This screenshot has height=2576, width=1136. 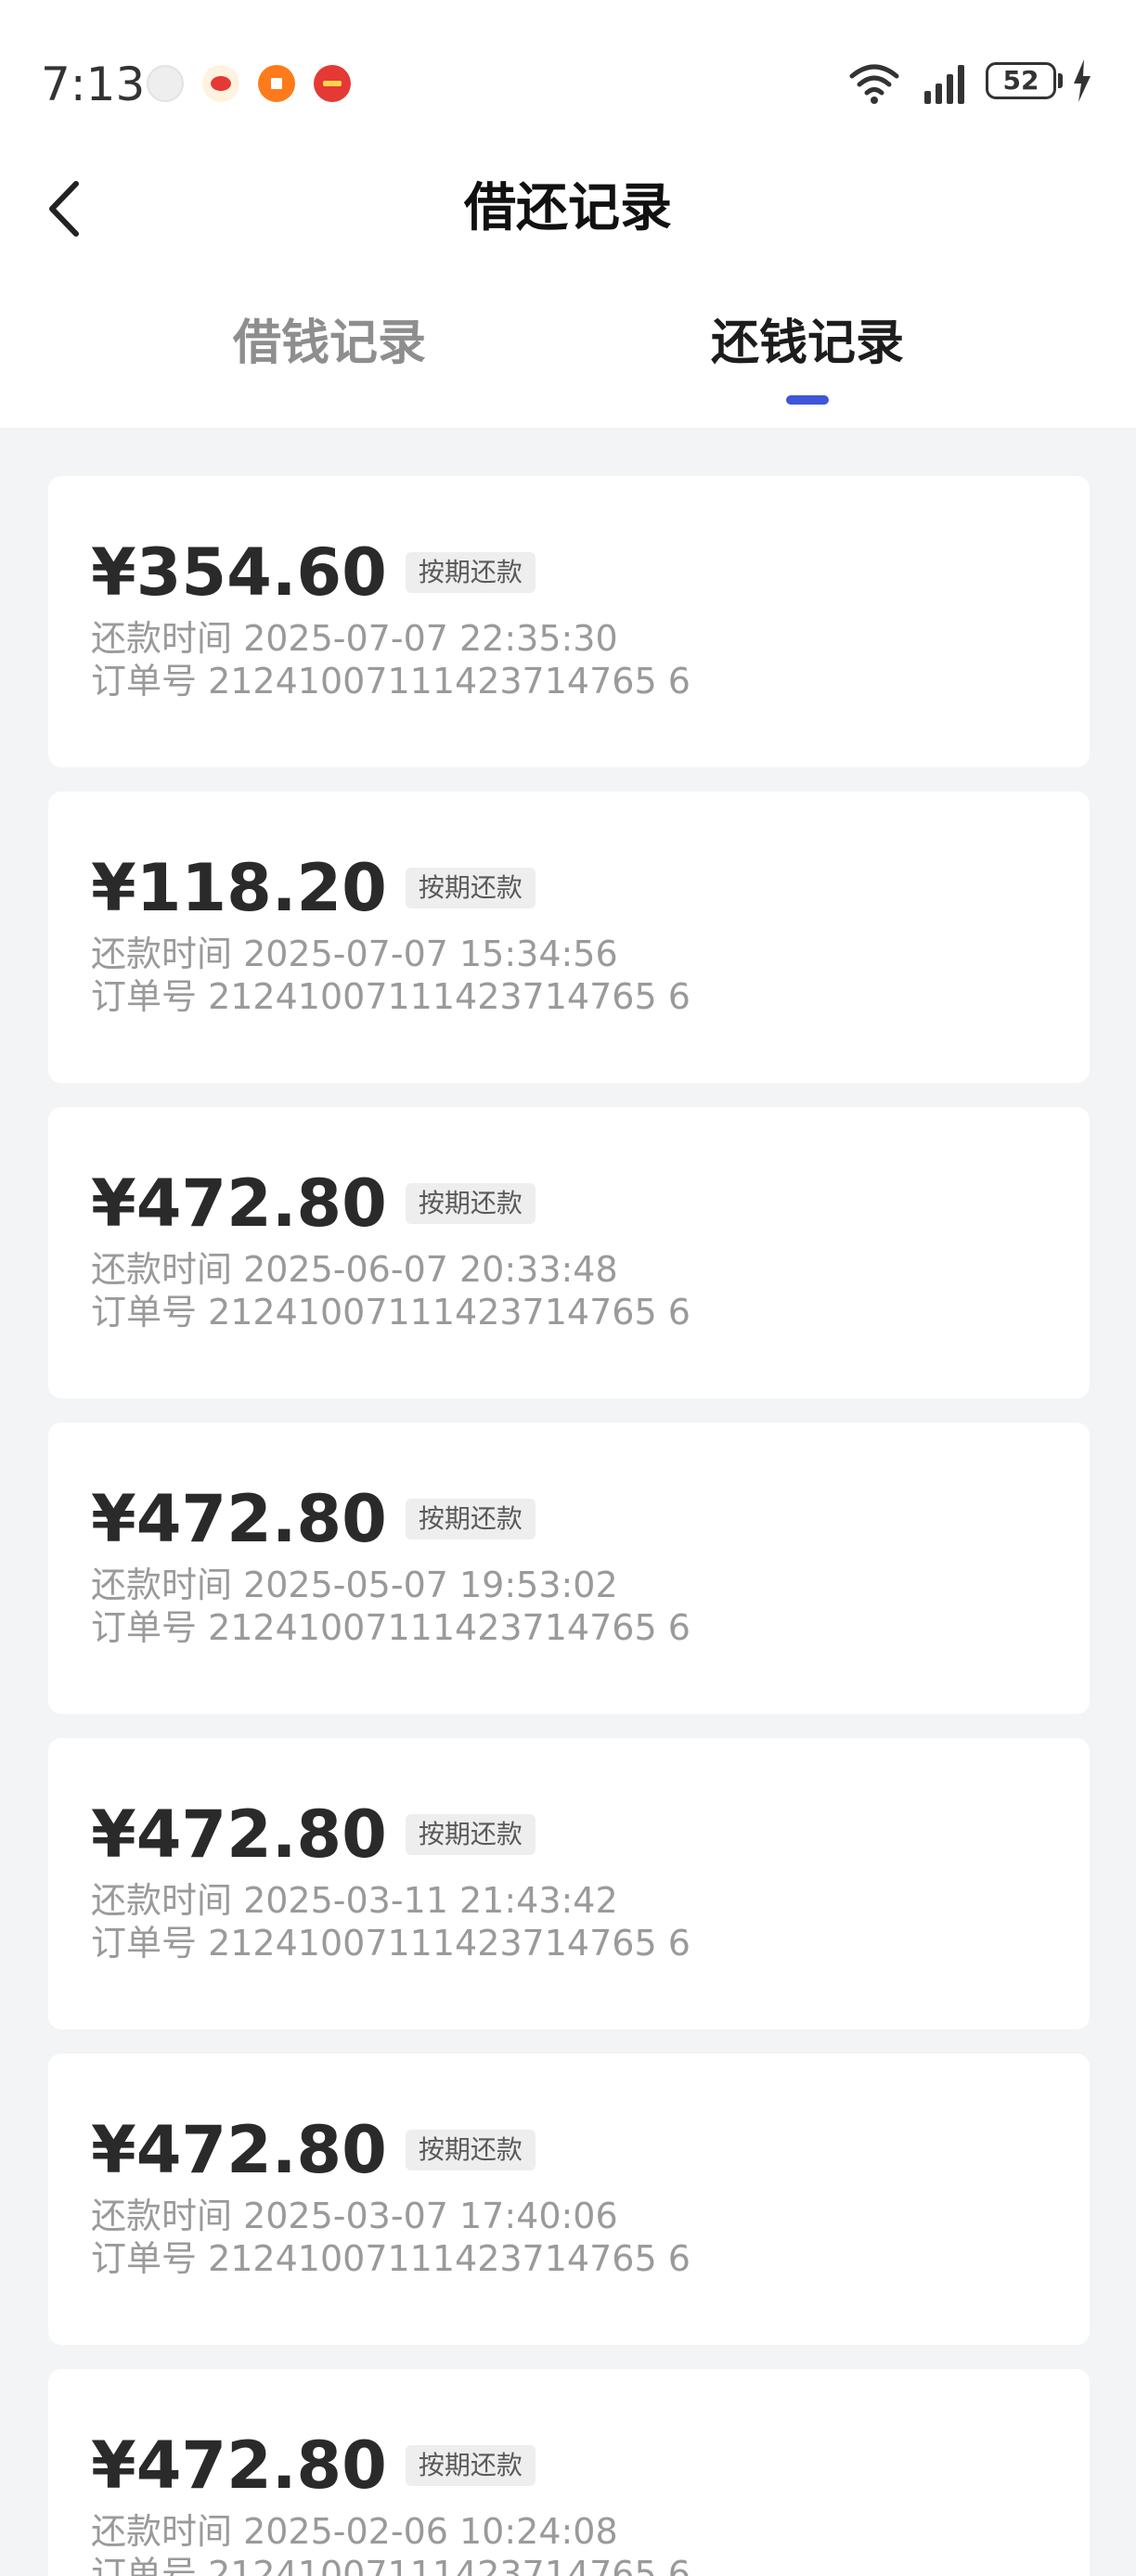 I want to click on page-title: 借还记录, so click(x=568, y=208).